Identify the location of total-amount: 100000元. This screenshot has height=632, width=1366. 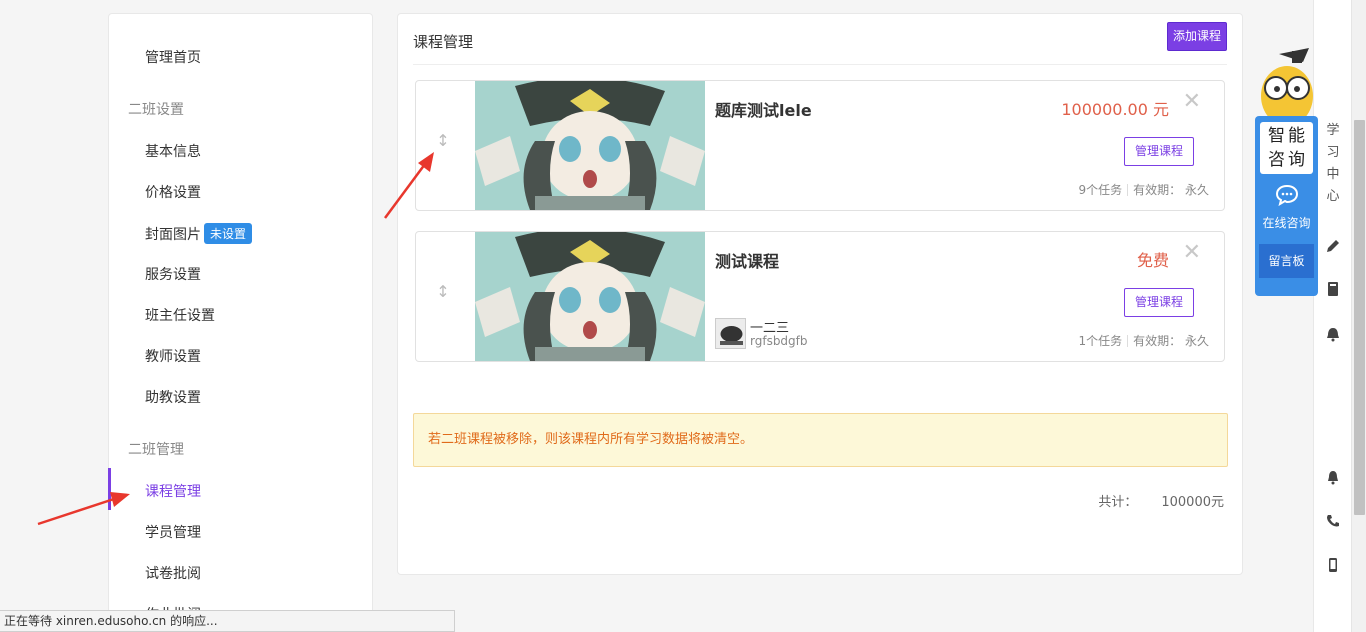
(1192, 502).